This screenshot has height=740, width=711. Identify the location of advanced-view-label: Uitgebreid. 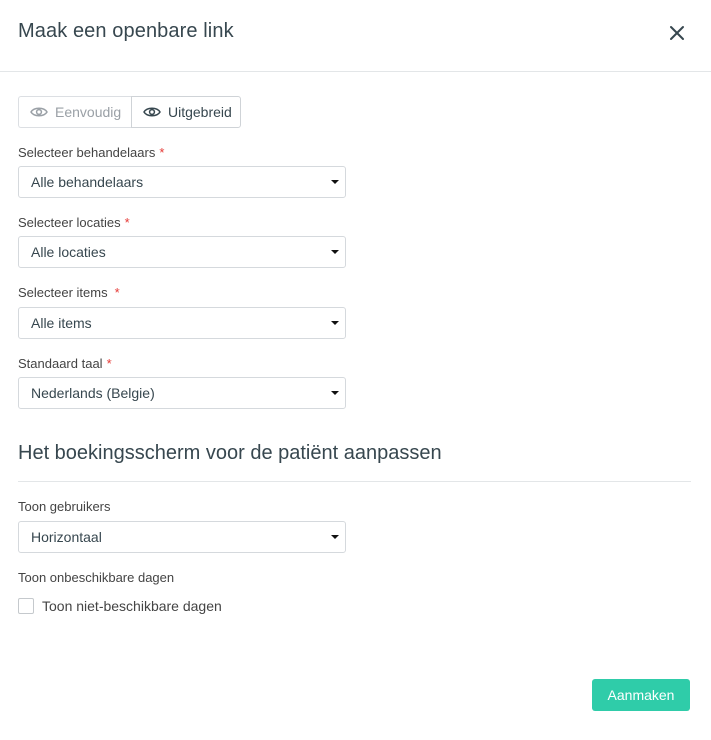
(200, 112).